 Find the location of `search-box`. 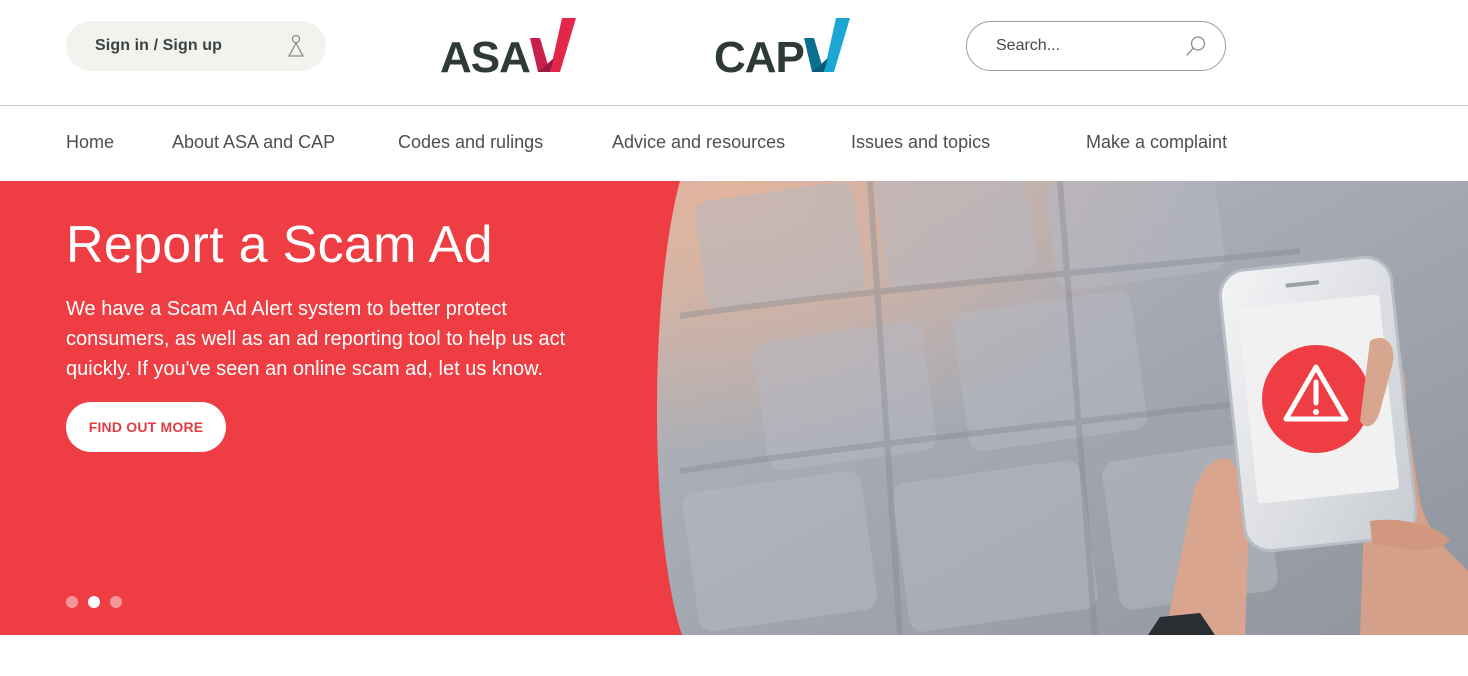

search-box is located at coordinates (1096, 46).